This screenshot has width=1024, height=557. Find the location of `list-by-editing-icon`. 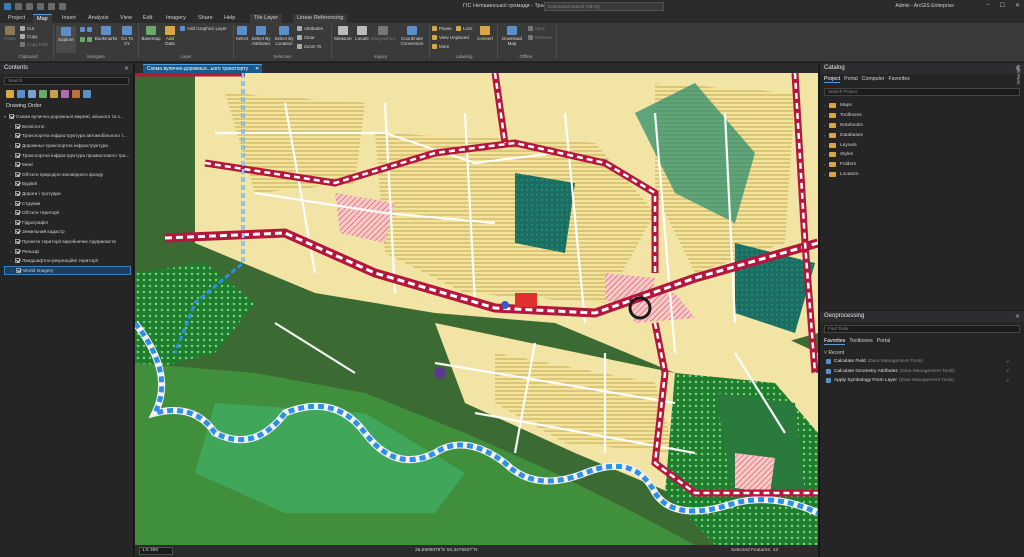

list-by-editing-icon is located at coordinates (43, 94).